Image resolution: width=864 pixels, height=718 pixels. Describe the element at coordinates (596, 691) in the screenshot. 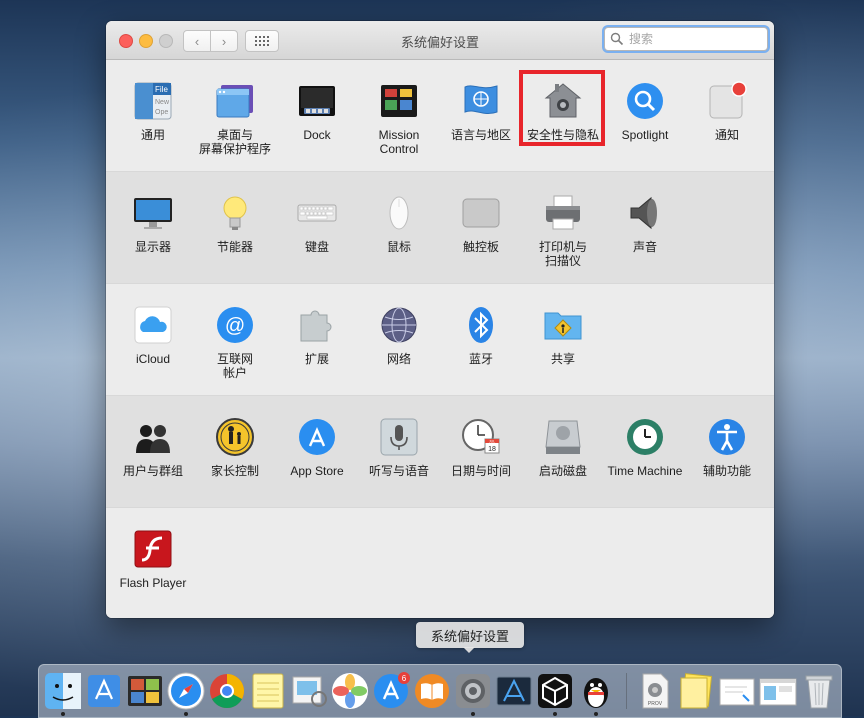

I see `dock-qq` at that location.